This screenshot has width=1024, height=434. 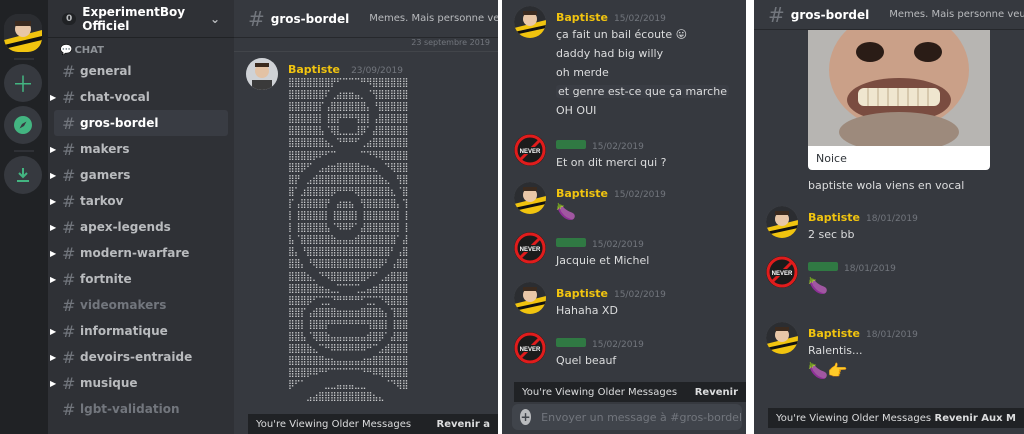 I want to click on channel-item: ▶ # makers, so click(x=141, y=149).